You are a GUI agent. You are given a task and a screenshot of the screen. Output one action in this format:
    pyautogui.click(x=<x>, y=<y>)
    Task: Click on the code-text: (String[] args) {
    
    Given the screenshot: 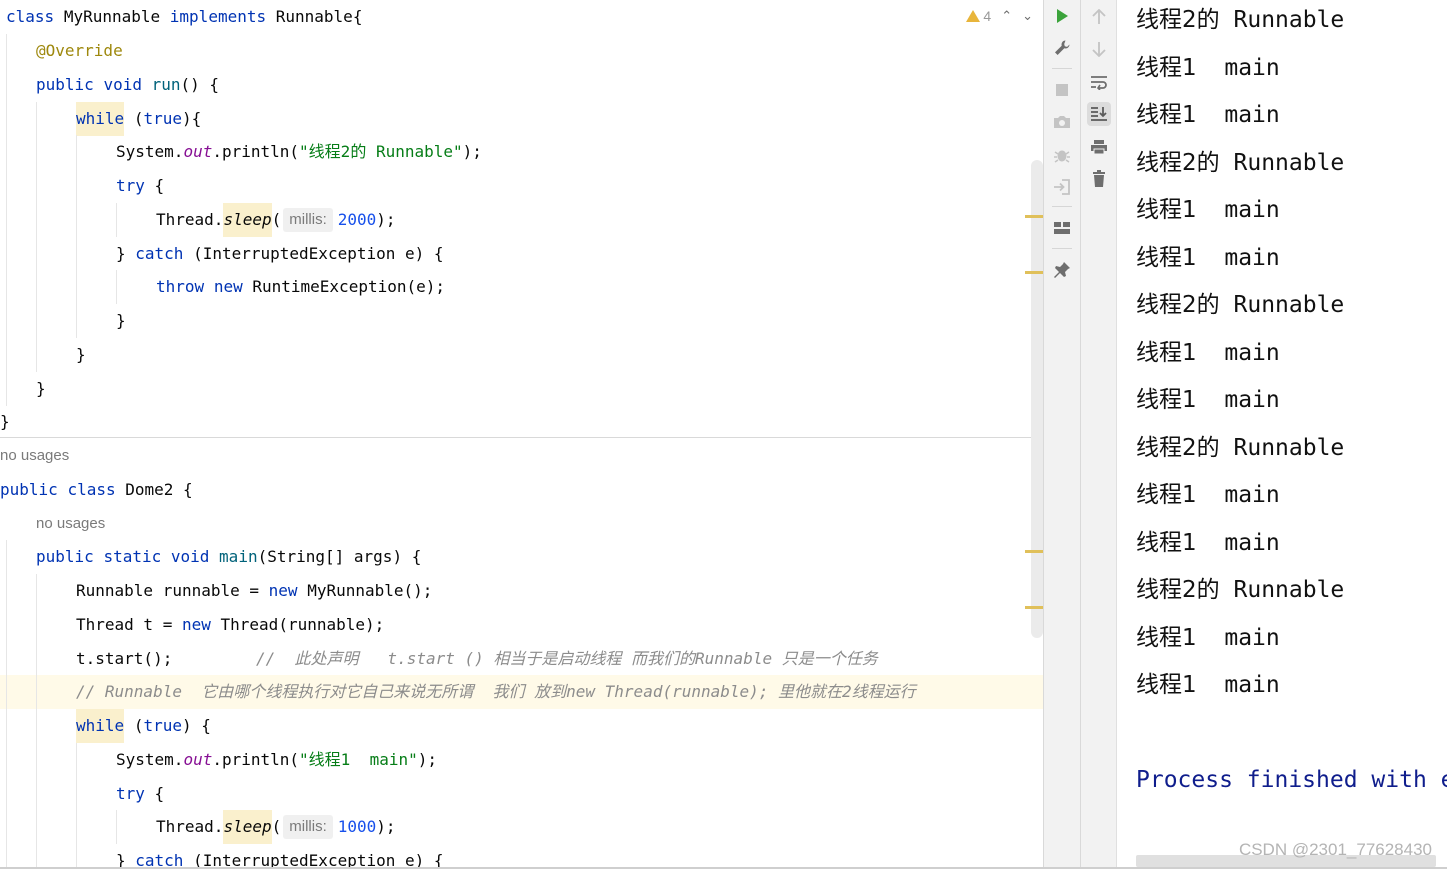 What is the action you would take?
    pyautogui.click(x=339, y=556)
    